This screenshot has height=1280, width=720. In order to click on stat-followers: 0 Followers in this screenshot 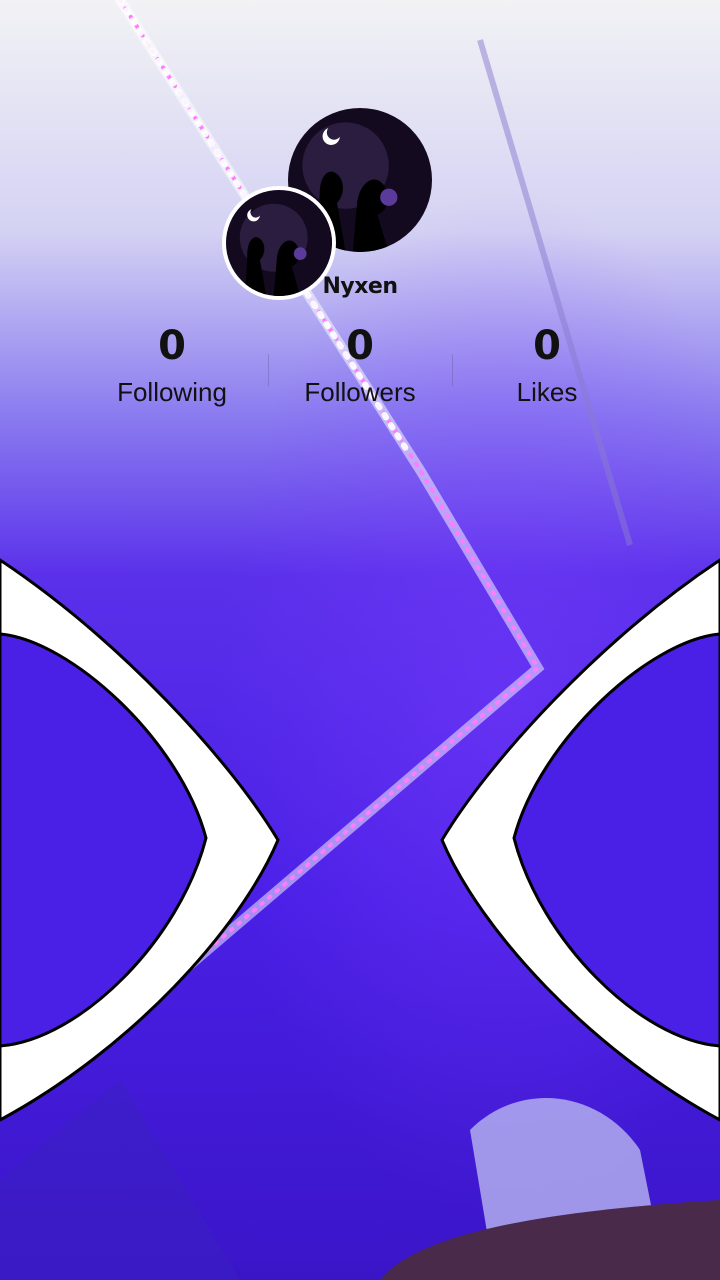, I will do `click(360, 366)`.